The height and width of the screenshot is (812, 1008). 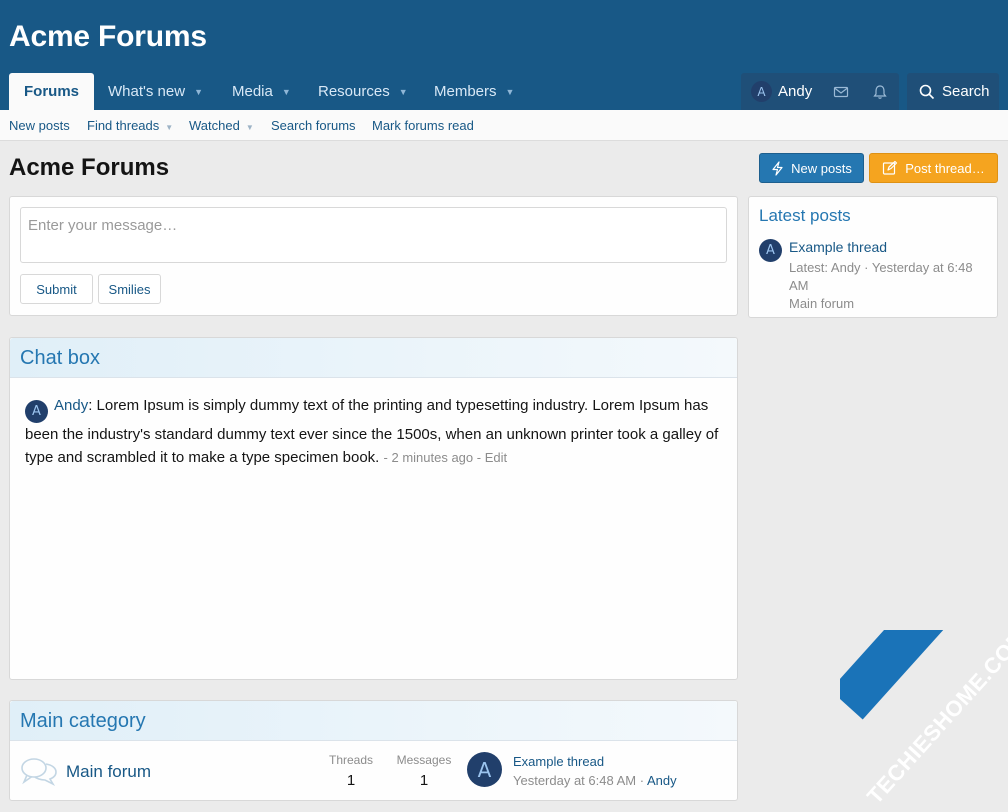 What do you see at coordinates (891, 304) in the screenshot?
I see `latest-post-forum: Main forum` at bounding box center [891, 304].